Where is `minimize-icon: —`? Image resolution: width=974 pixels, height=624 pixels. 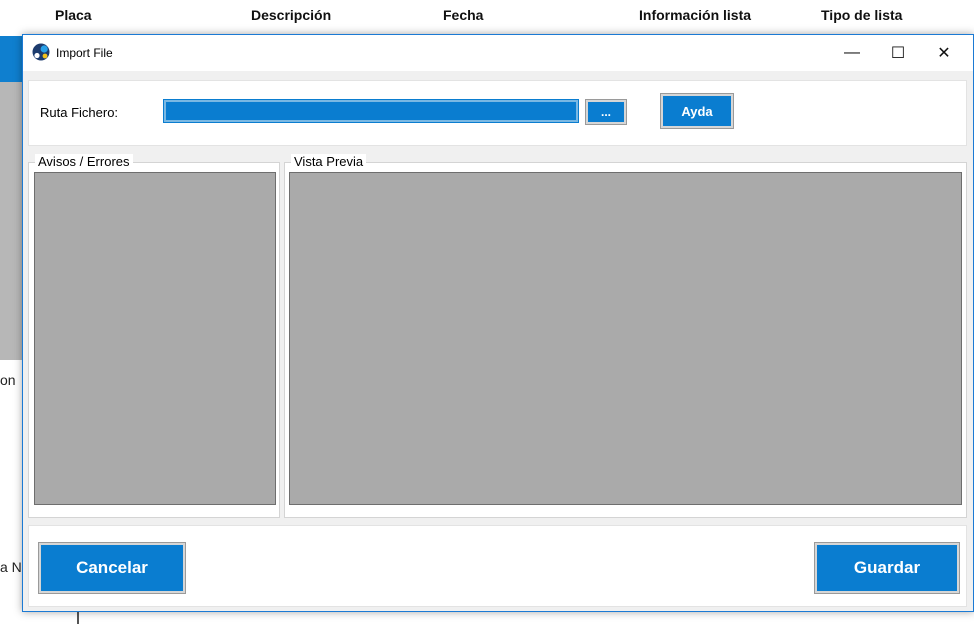
minimize-icon: — is located at coordinates (852, 52).